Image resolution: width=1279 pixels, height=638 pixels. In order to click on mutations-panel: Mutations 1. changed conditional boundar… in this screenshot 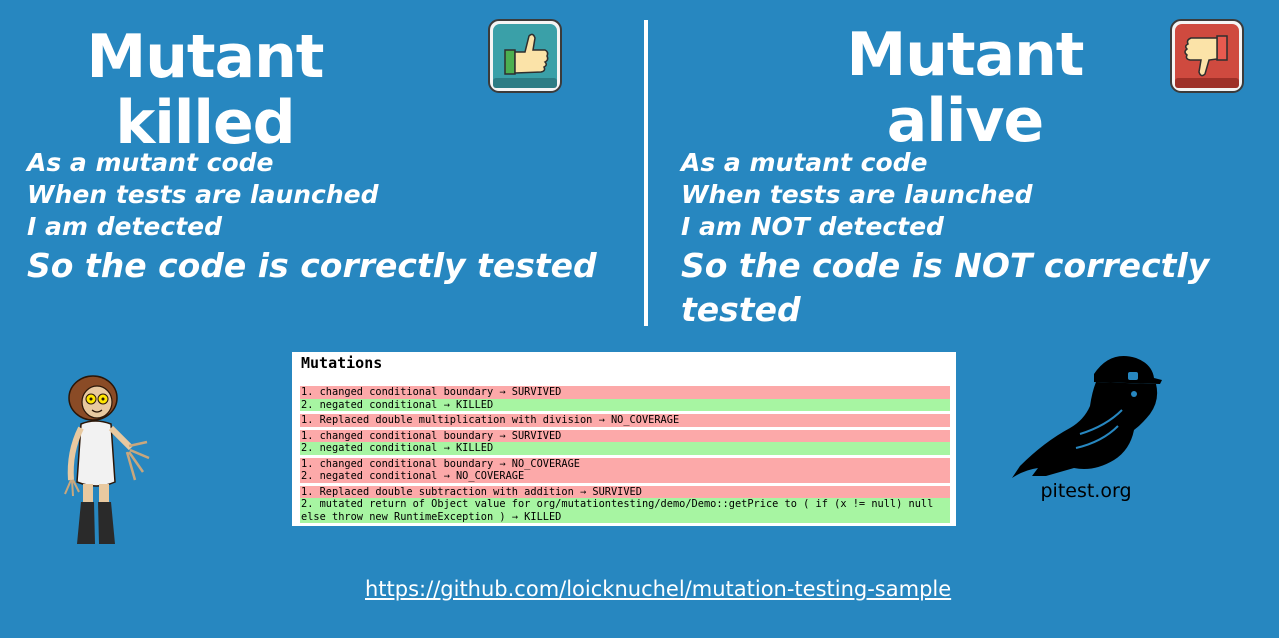, I will do `click(624, 439)`.